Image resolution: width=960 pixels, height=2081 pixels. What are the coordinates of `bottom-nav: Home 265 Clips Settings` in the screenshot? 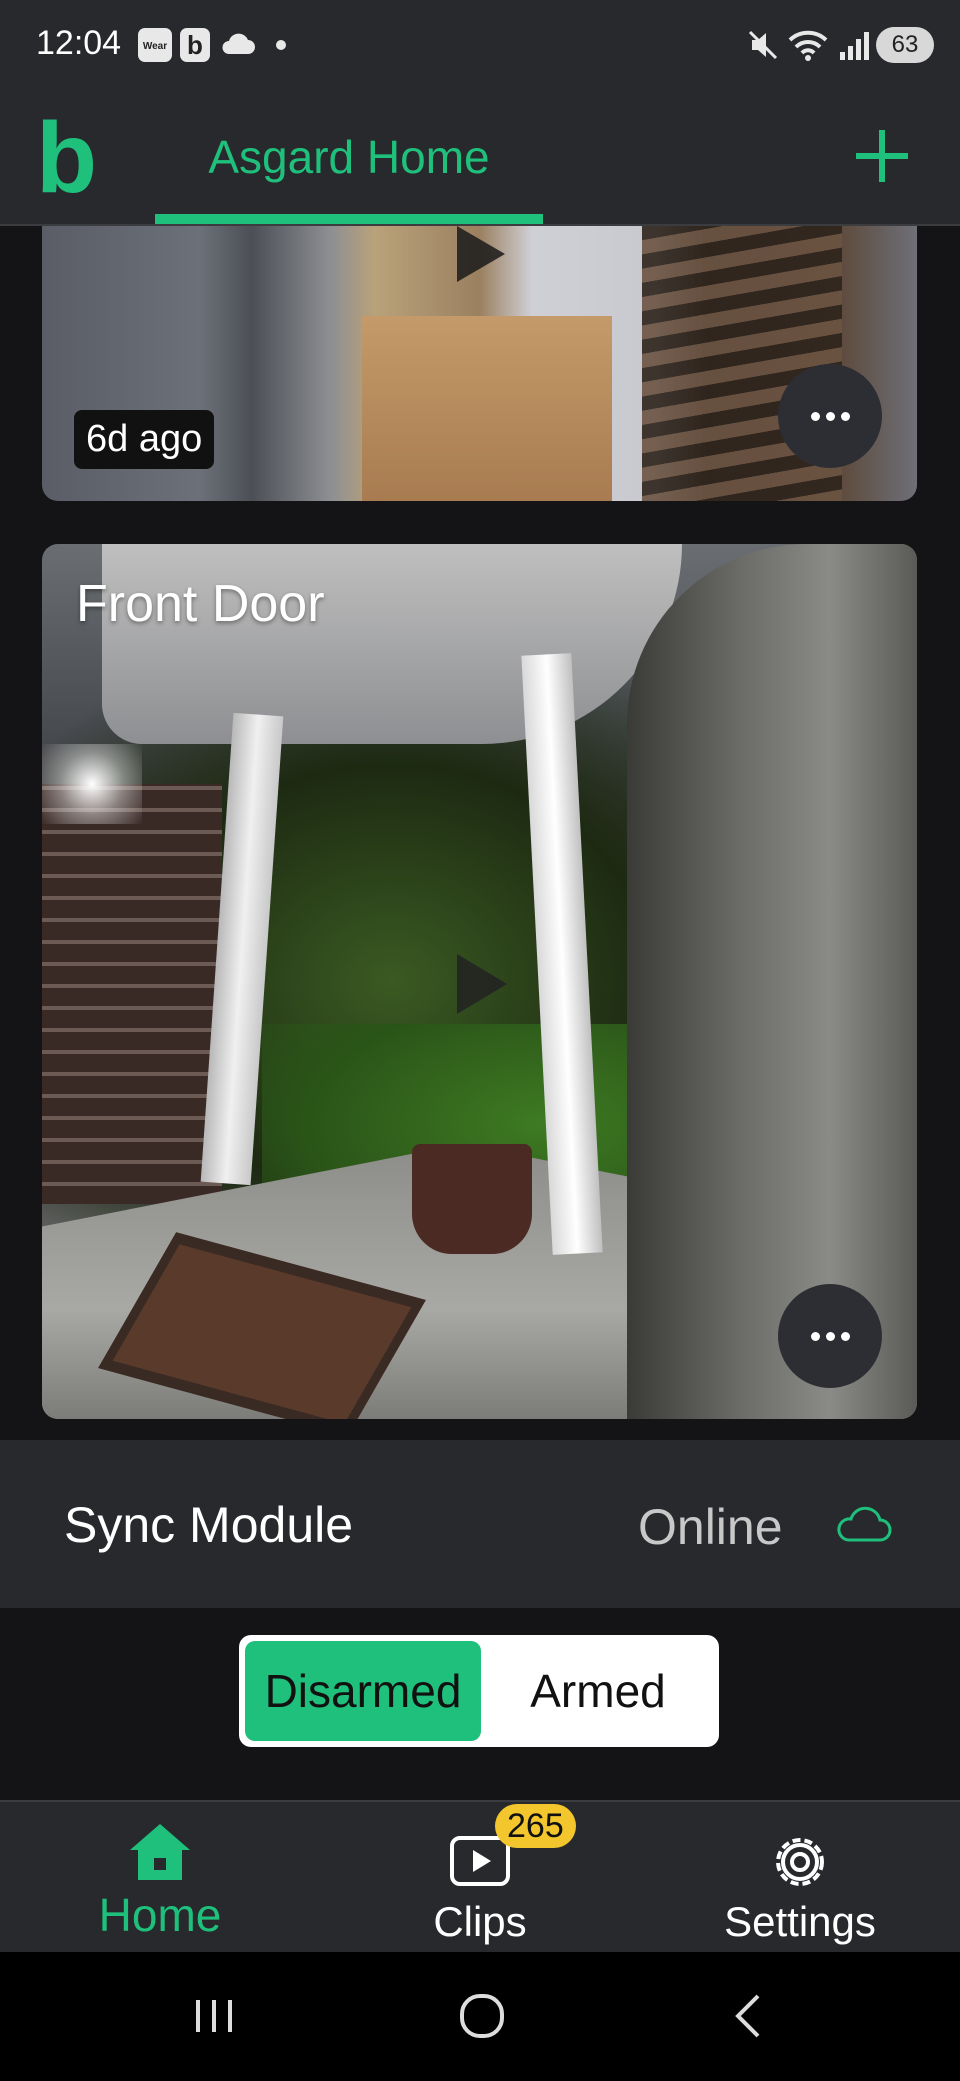 It's located at (480, 1876).